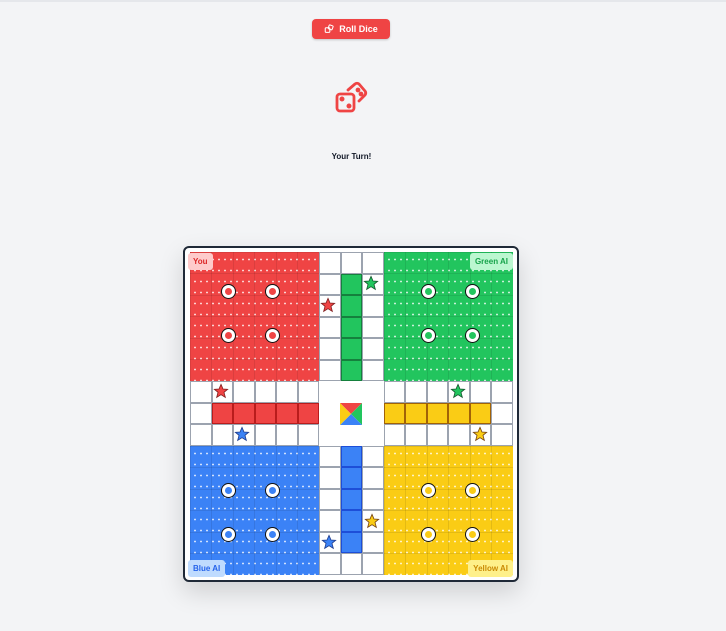 The height and width of the screenshot is (631, 726). Describe the element at coordinates (363, 1) in the screenshot. I see `top-divider` at that location.